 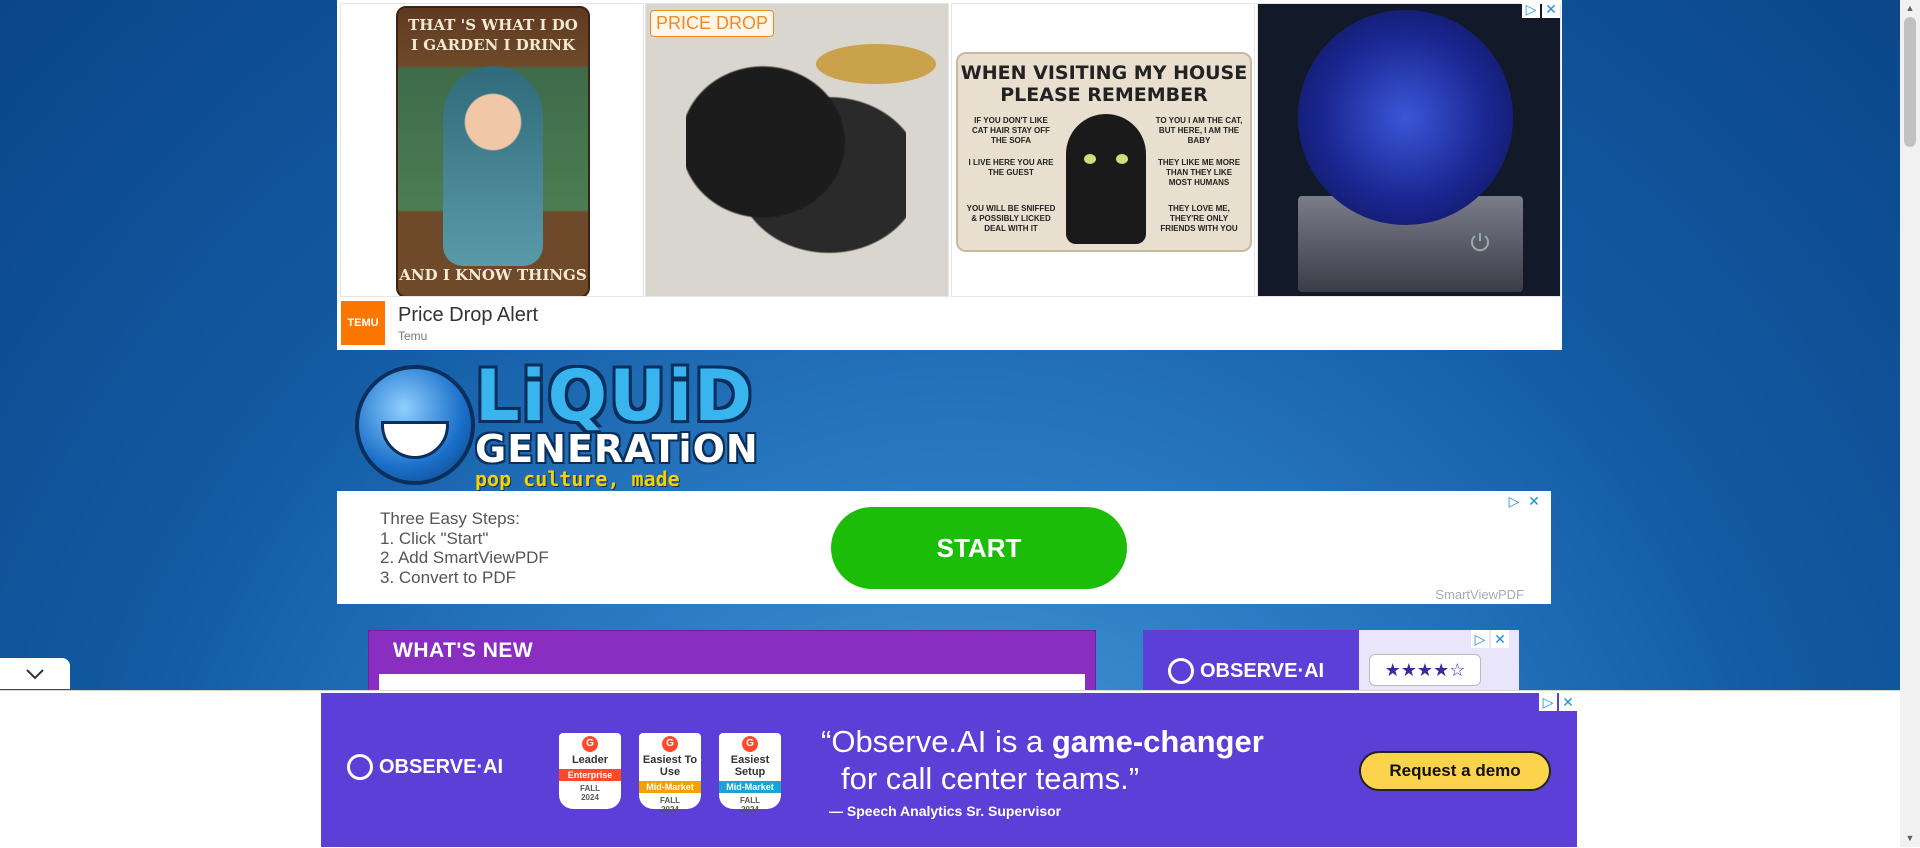 What do you see at coordinates (1910, 838) in the screenshot?
I see `scroll-down-arrow-icon: ▼` at bounding box center [1910, 838].